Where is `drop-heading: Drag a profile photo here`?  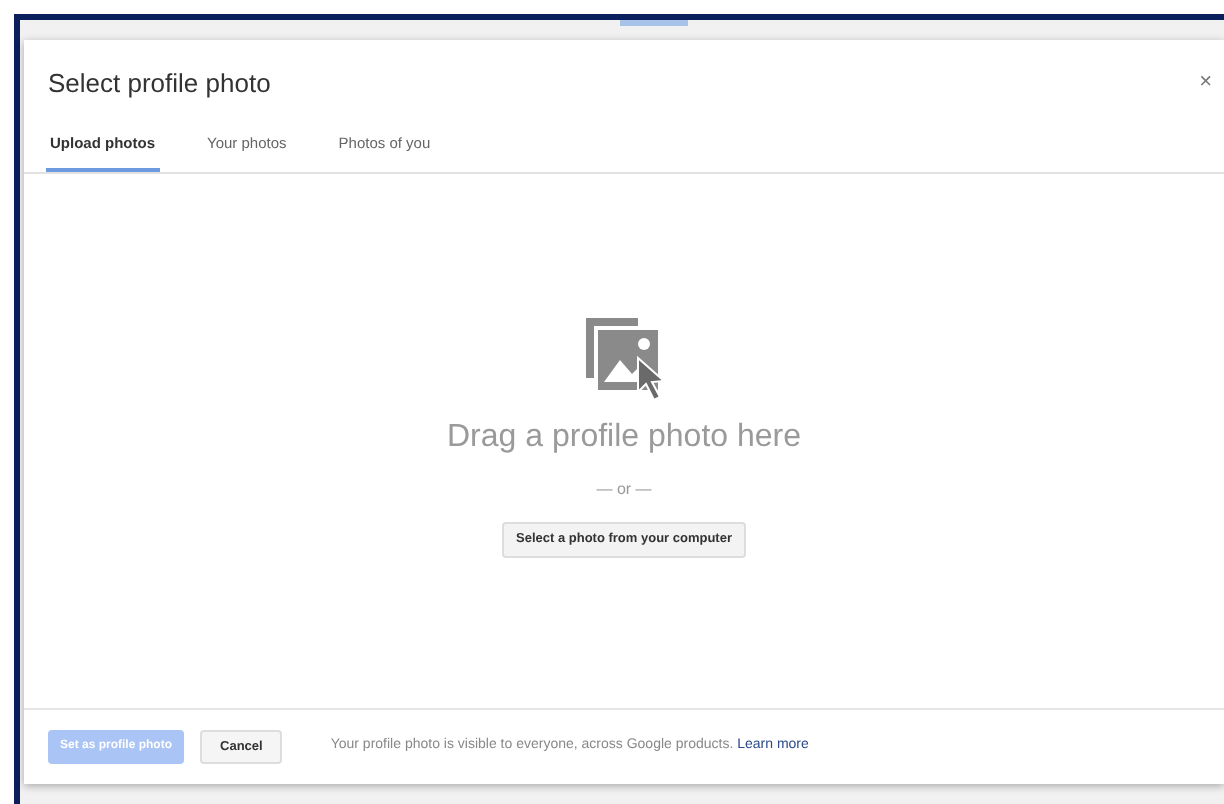
drop-heading: Drag a profile photo here is located at coordinates (624, 437).